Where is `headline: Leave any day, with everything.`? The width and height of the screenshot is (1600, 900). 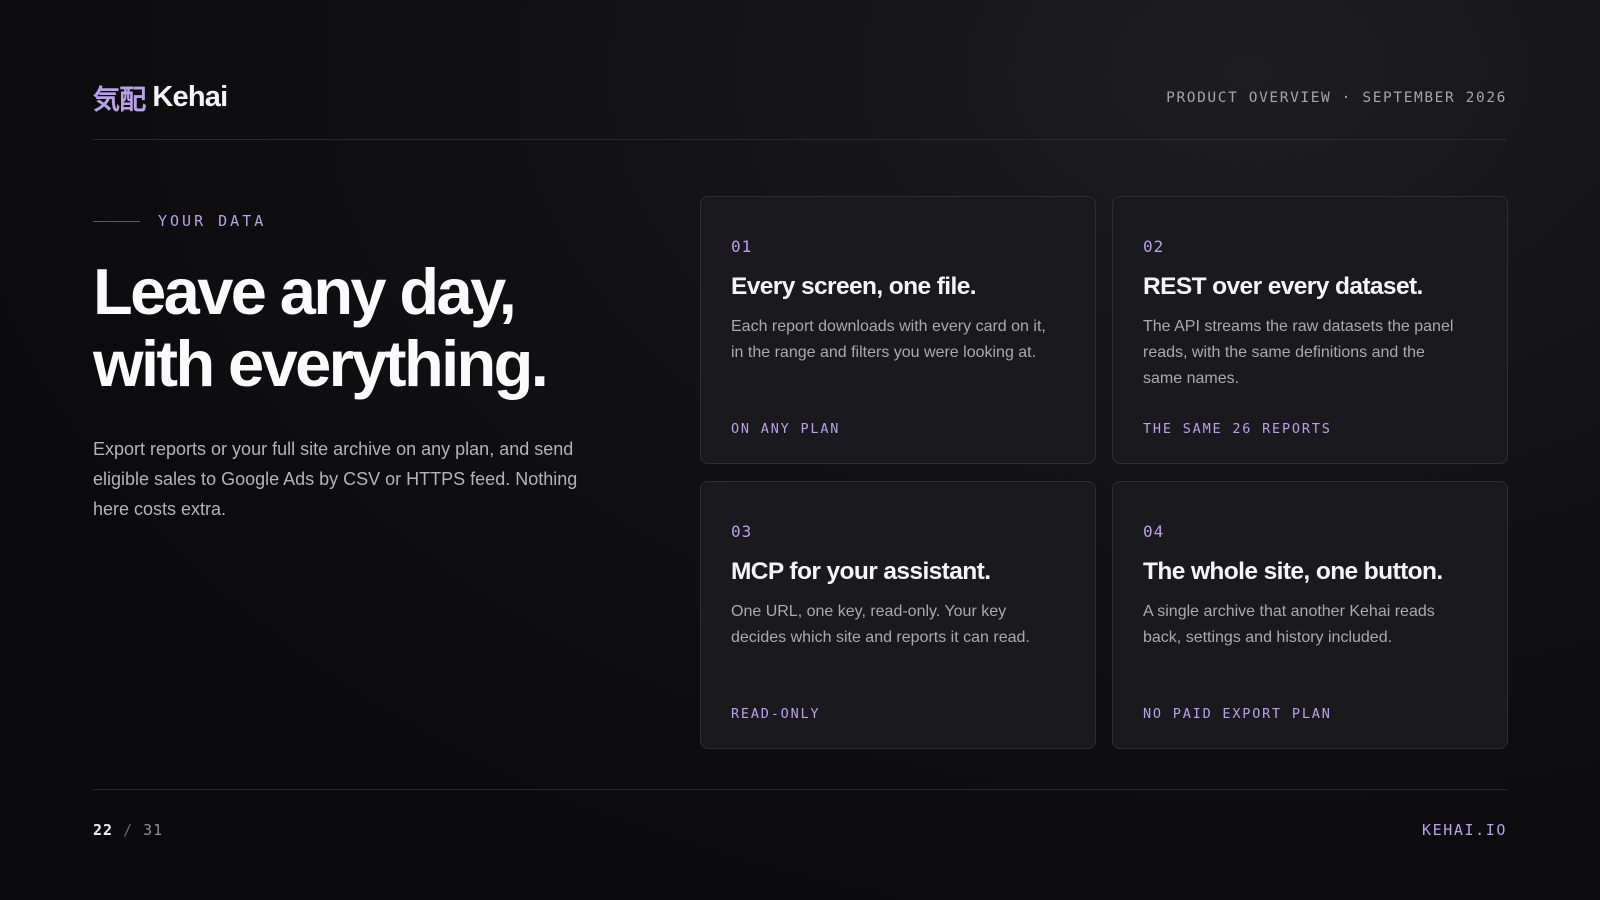 headline: Leave any day, with everything. is located at coordinates (363, 328).